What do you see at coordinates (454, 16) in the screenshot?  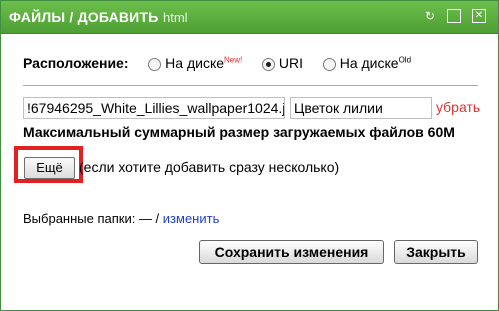 I see `restore-icon` at bounding box center [454, 16].